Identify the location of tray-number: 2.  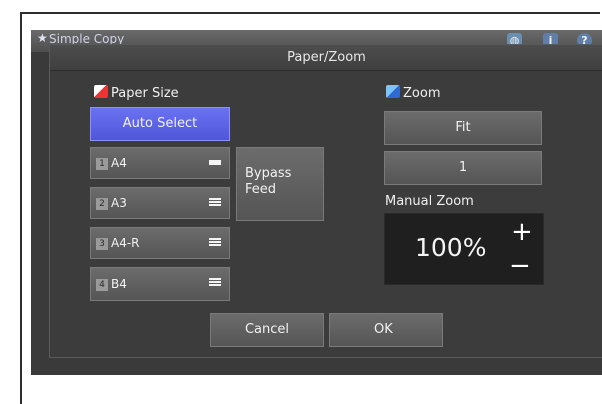
(102, 204).